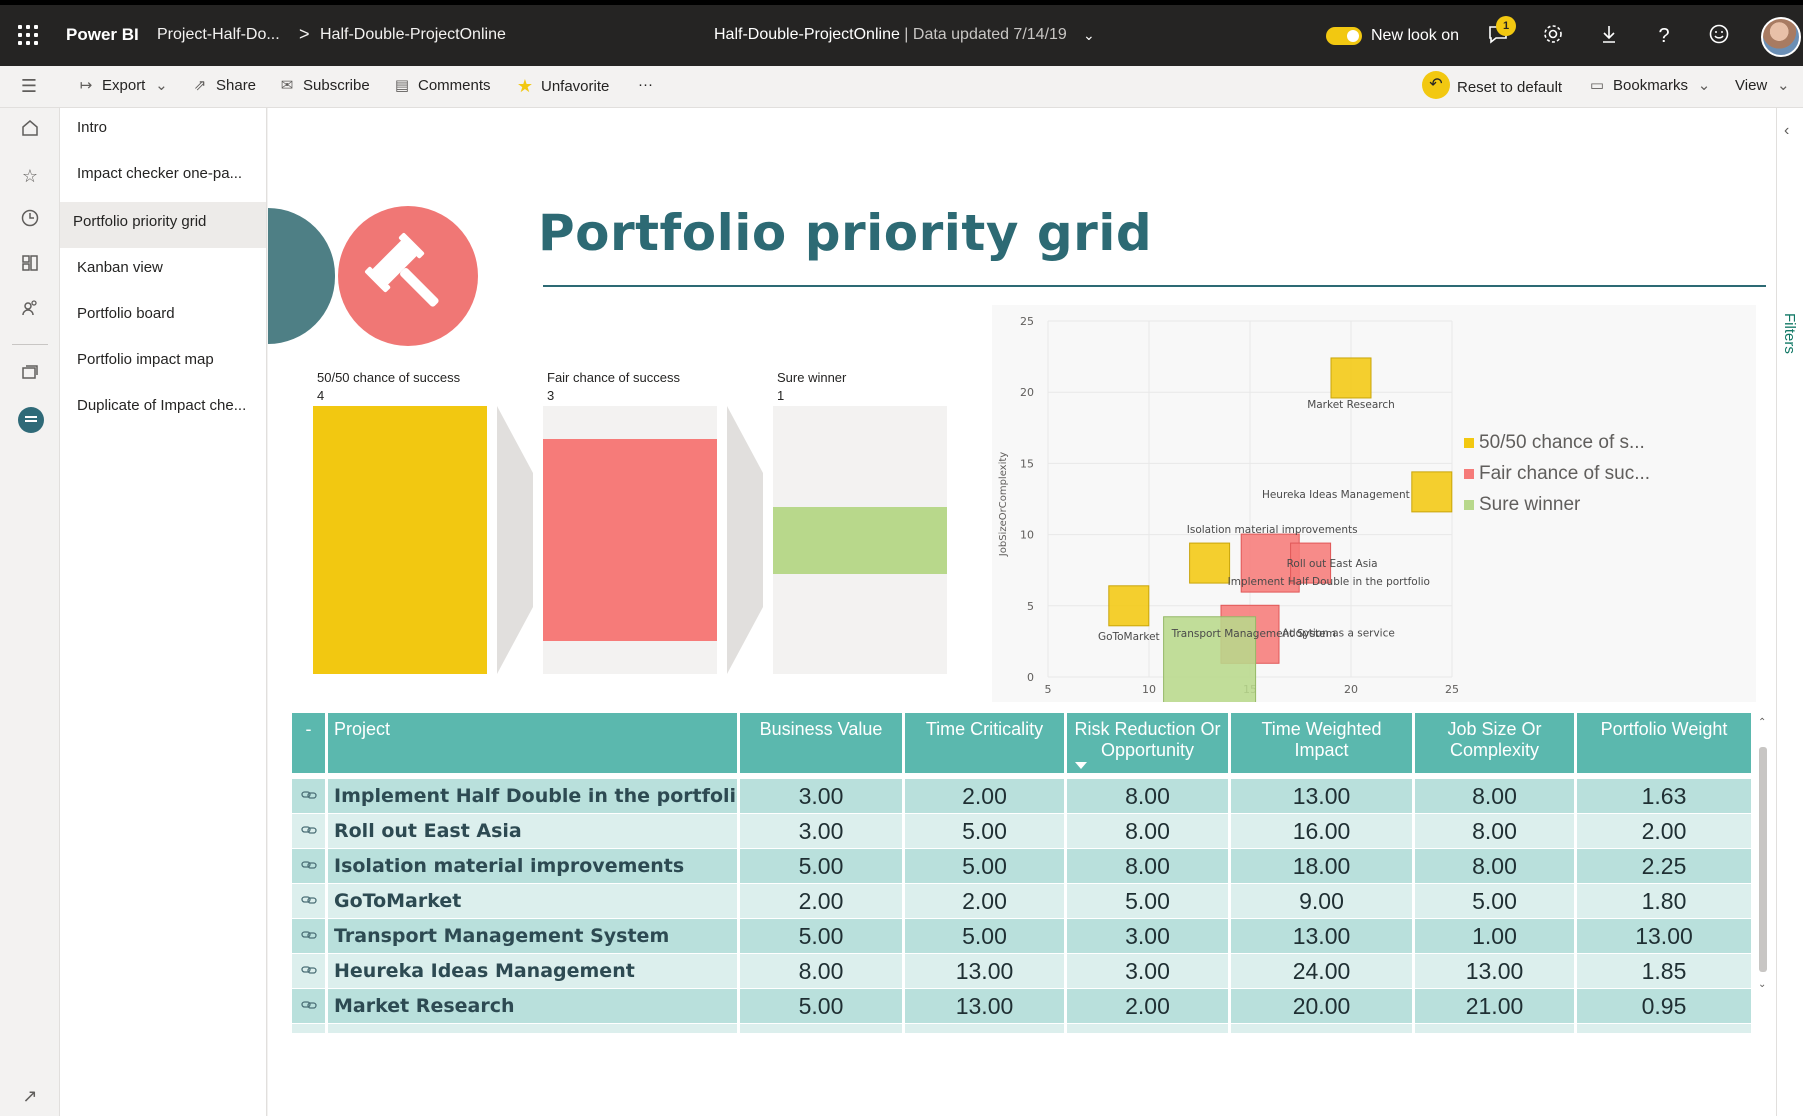  Describe the element at coordinates (30, 344) in the screenshot. I see `rail-divider` at that location.